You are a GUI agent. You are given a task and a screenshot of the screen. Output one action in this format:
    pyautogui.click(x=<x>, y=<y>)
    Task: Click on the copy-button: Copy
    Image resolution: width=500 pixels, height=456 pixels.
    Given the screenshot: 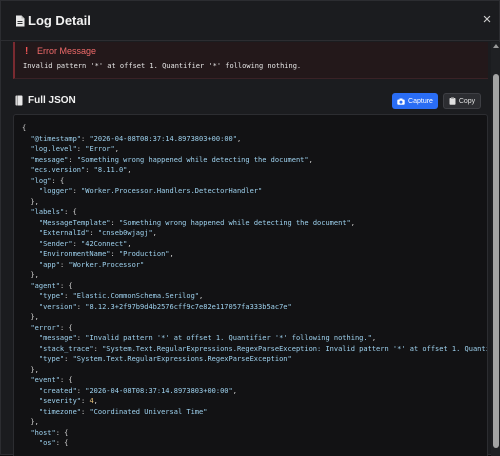 What is the action you would take?
    pyautogui.click(x=462, y=101)
    